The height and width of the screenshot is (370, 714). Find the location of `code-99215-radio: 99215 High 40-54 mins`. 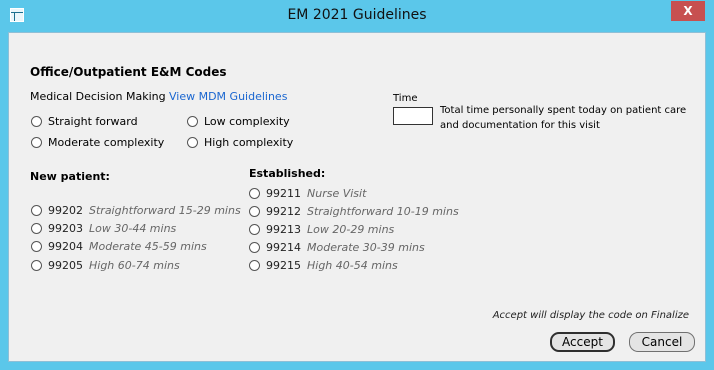

code-99215-radio: 99215 High 40-54 mins is located at coordinates (323, 265).